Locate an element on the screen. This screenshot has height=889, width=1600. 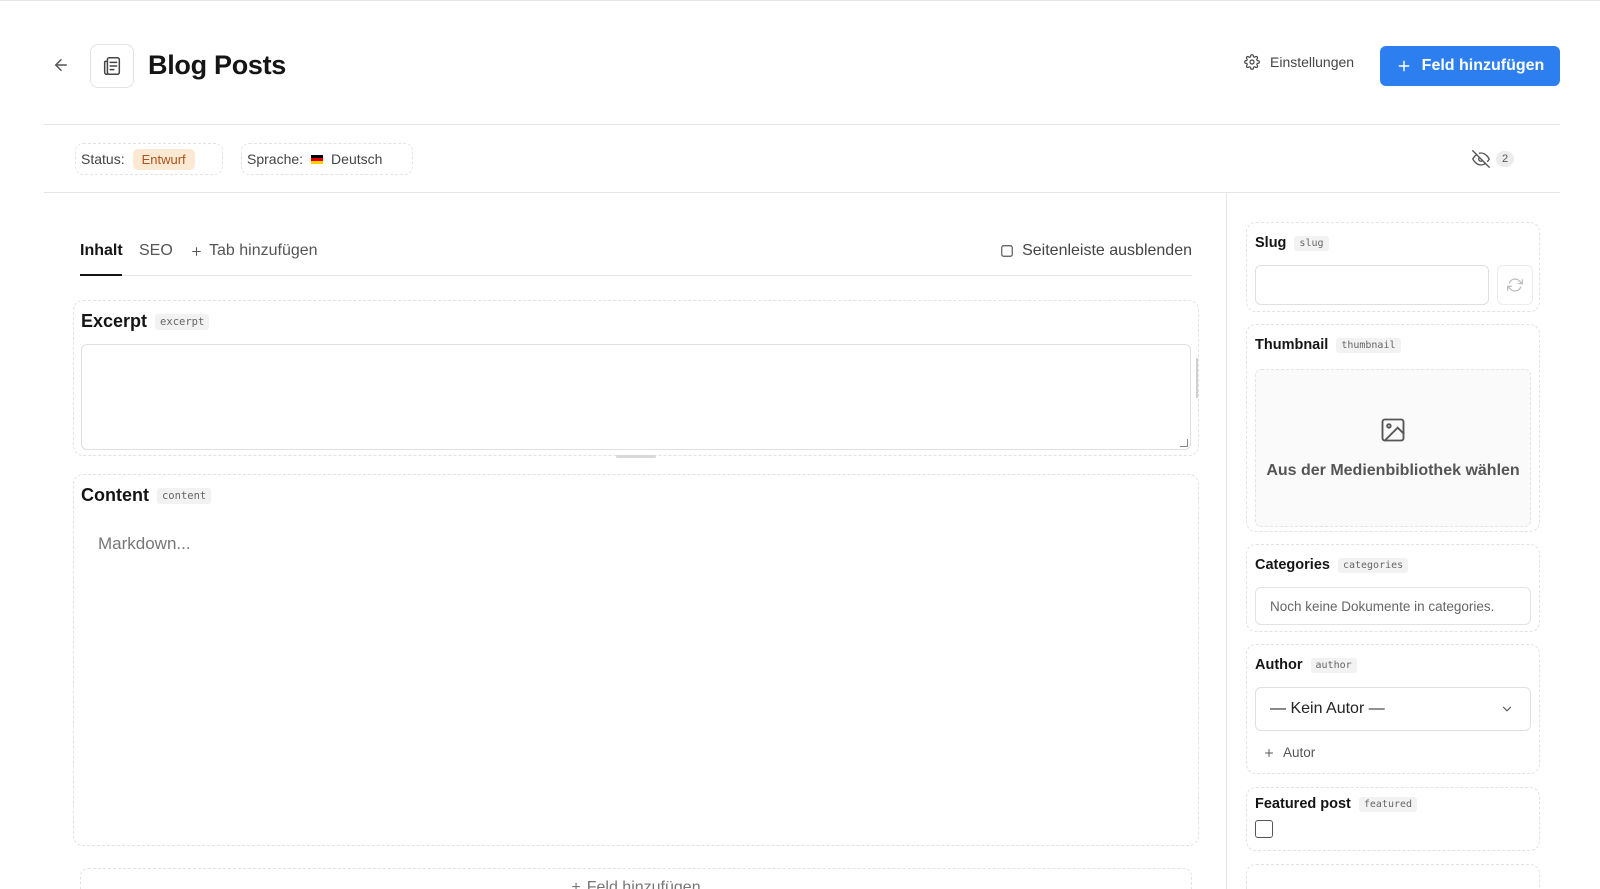
resize-handle-icon is located at coordinates (1184, 443).